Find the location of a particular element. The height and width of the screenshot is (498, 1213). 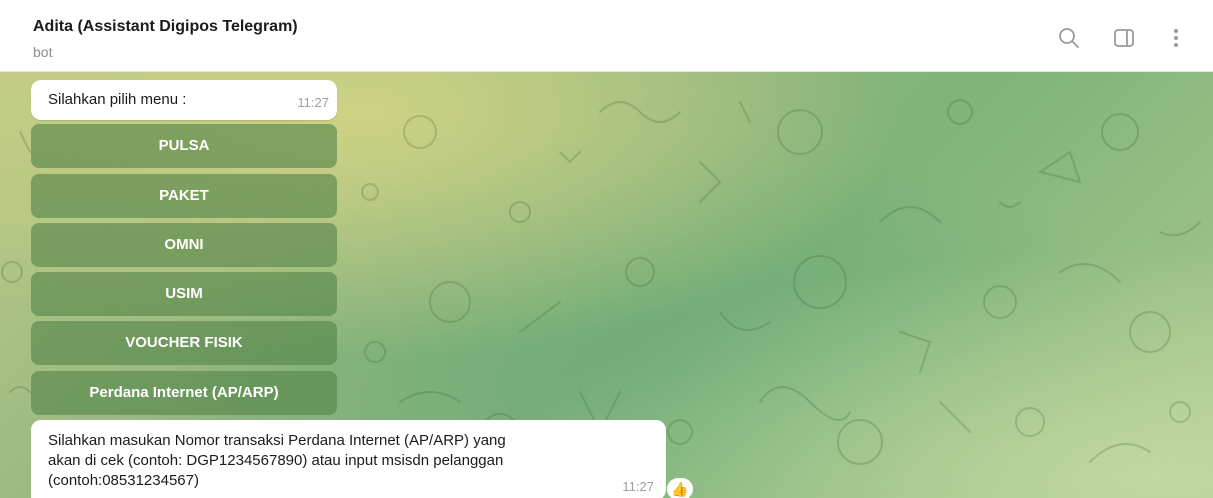

chat-subtitle: bot is located at coordinates (43, 52).